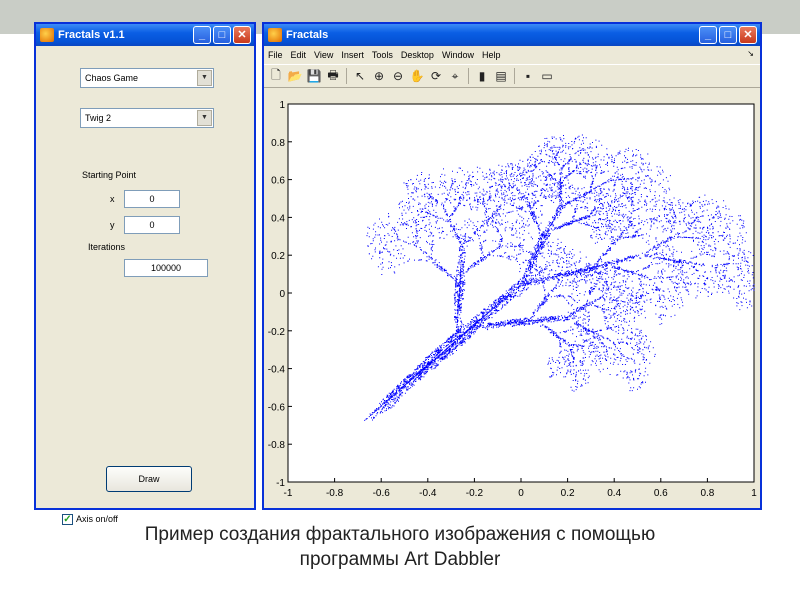  I want to click on fractal-select-value: Twig 2, so click(98, 118).